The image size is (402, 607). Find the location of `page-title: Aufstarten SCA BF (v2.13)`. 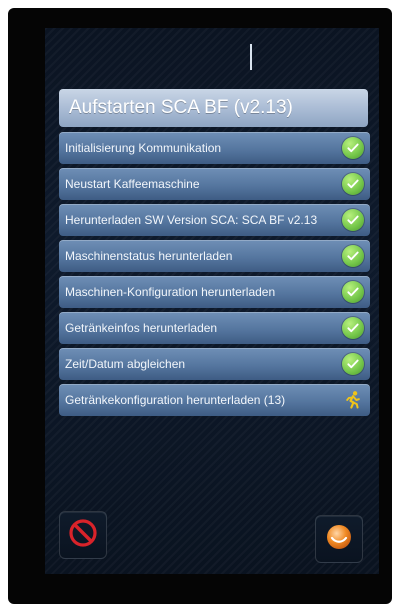

page-title: Aufstarten SCA BF (v2.13) is located at coordinates (213, 108).